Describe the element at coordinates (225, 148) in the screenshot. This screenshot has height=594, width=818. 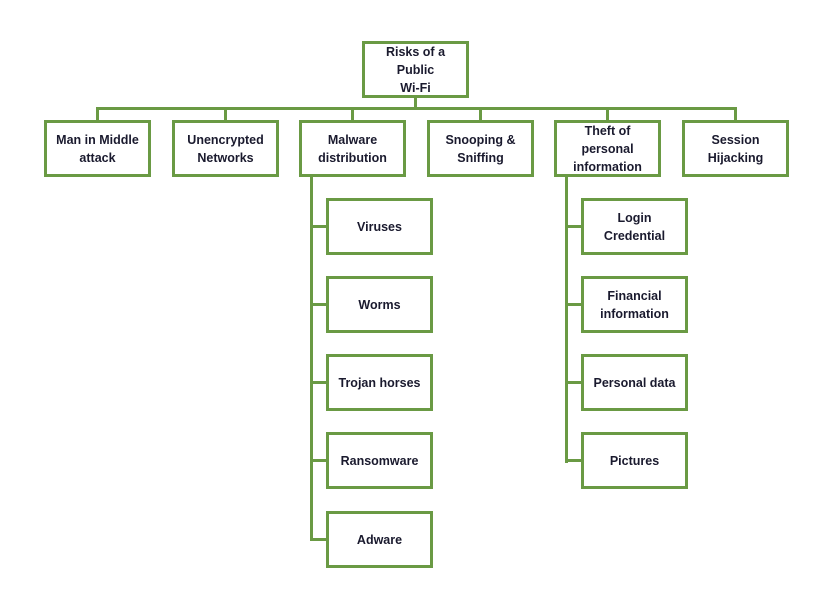
I see `node-unencrypted-networks: Unencrypted Networks` at that location.